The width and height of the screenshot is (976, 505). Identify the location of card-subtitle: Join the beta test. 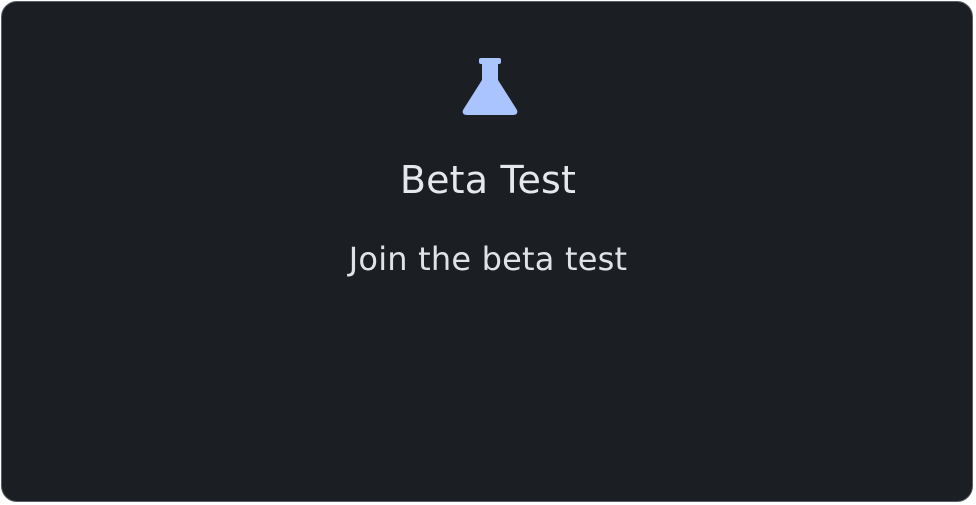
(488, 259).